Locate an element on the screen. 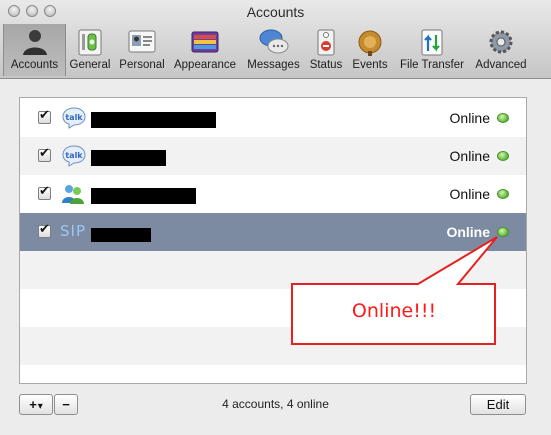 The height and width of the screenshot is (435, 551). tab-label: Appearance is located at coordinates (205, 65).